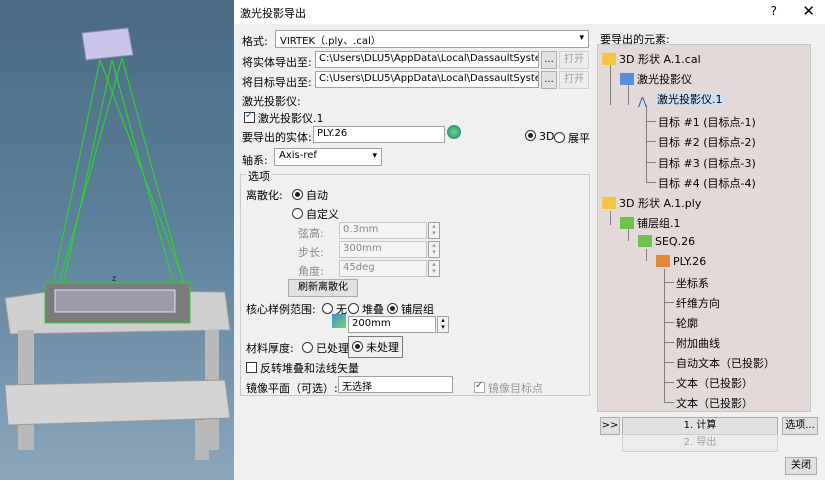 Image resolution: width=825 pixels, height=480 pixels. I want to click on projector-checkbox, so click(249, 116).